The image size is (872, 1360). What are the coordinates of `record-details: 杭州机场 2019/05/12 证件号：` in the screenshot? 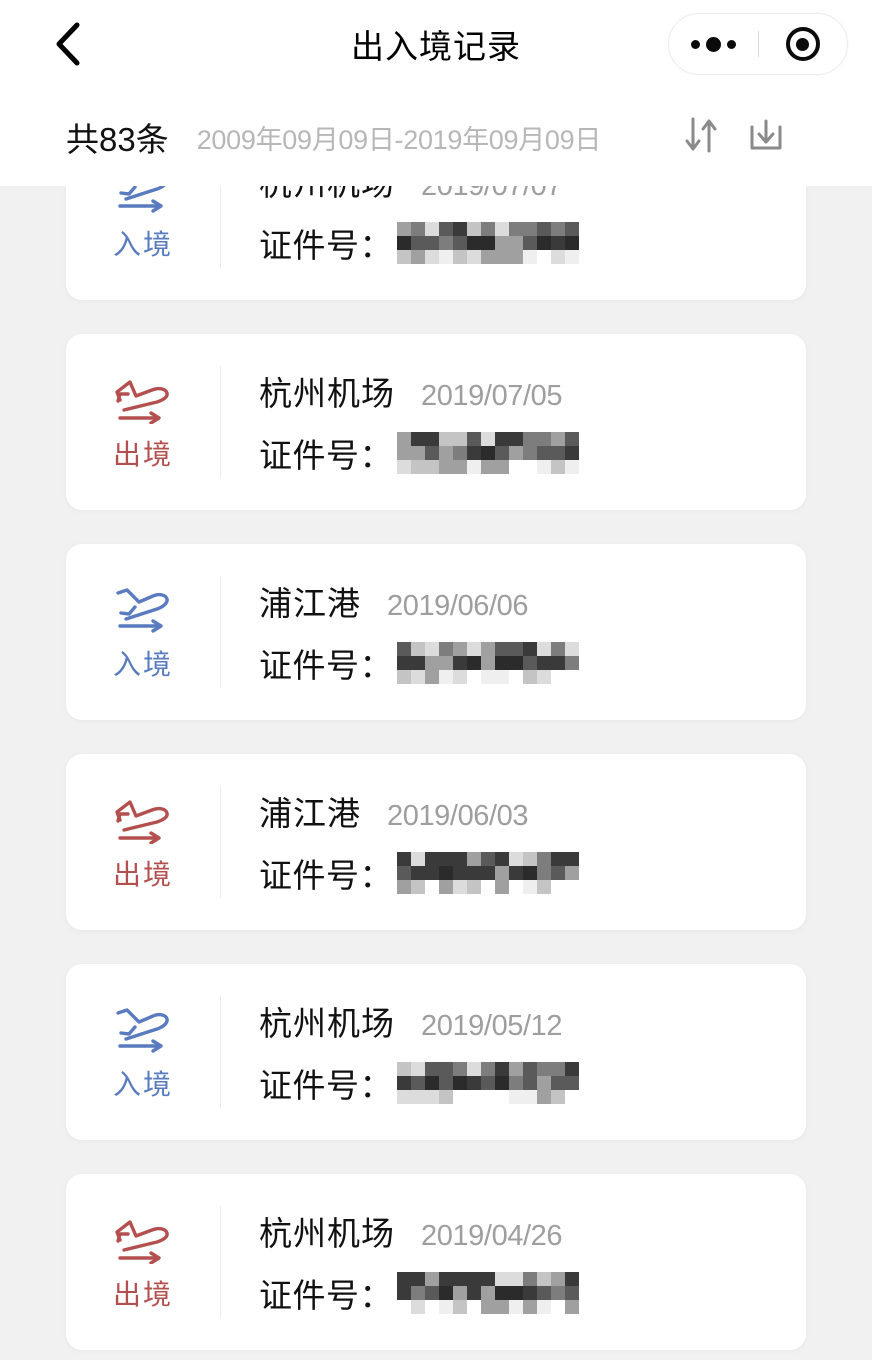 It's located at (513, 1052).